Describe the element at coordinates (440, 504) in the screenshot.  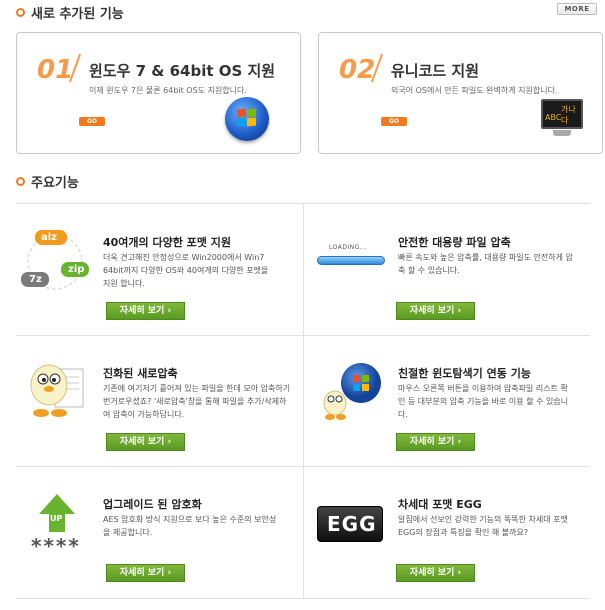
I see `feature-title: 차세대 포맷 EGG` at that location.